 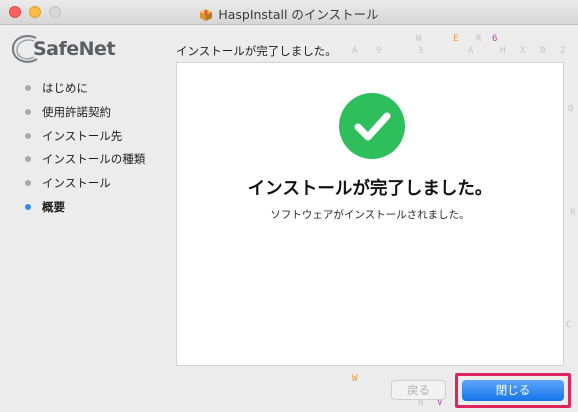 What do you see at coordinates (372, 126) in the screenshot?
I see `checkmark-circle-icon` at bounding box center [372, 126].